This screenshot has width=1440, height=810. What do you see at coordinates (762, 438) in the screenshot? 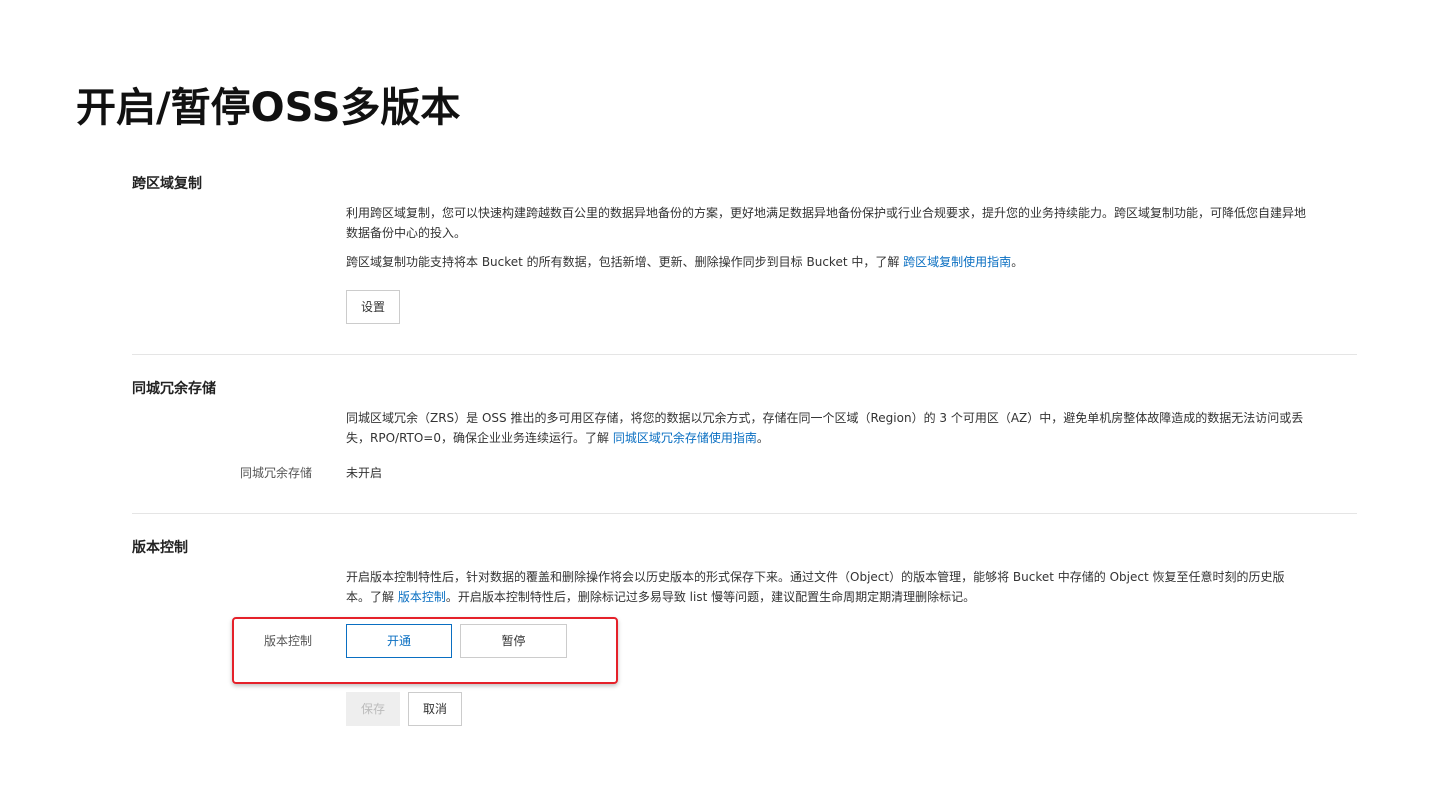
I see `zrs-description-suffix: 。` at bounding box center [762, 438].